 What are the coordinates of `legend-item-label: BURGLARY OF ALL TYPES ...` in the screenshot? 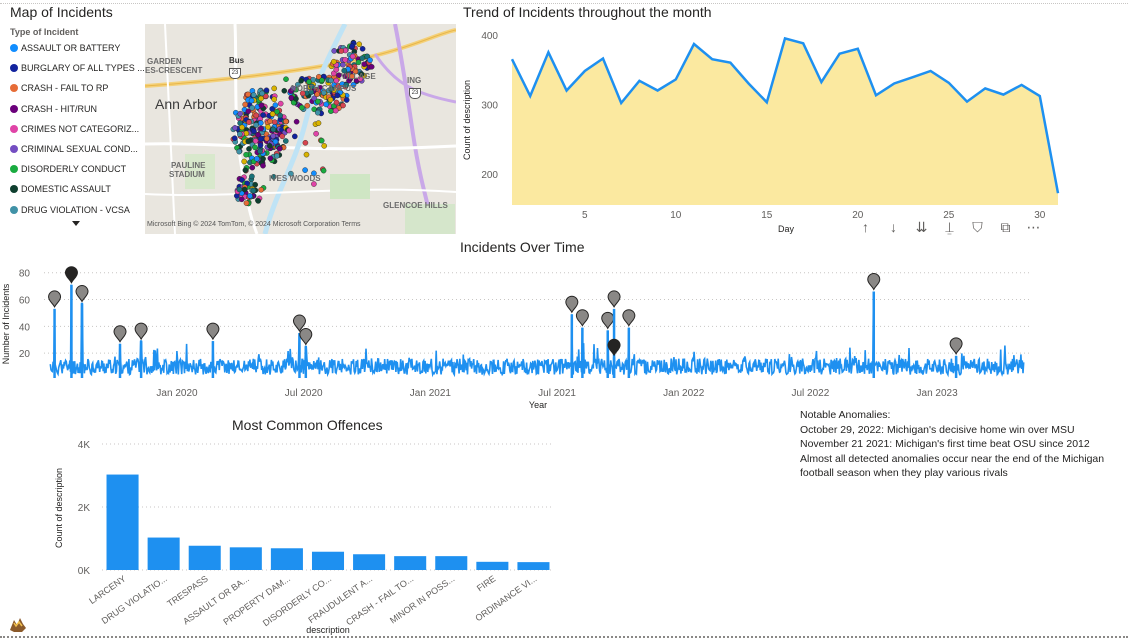 It's located at (83, 68).